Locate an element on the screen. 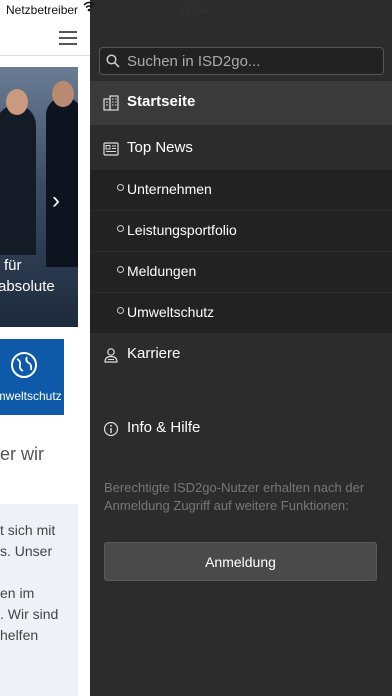 The image size is (392, 696). search-box is located at coordinates (241, 61).